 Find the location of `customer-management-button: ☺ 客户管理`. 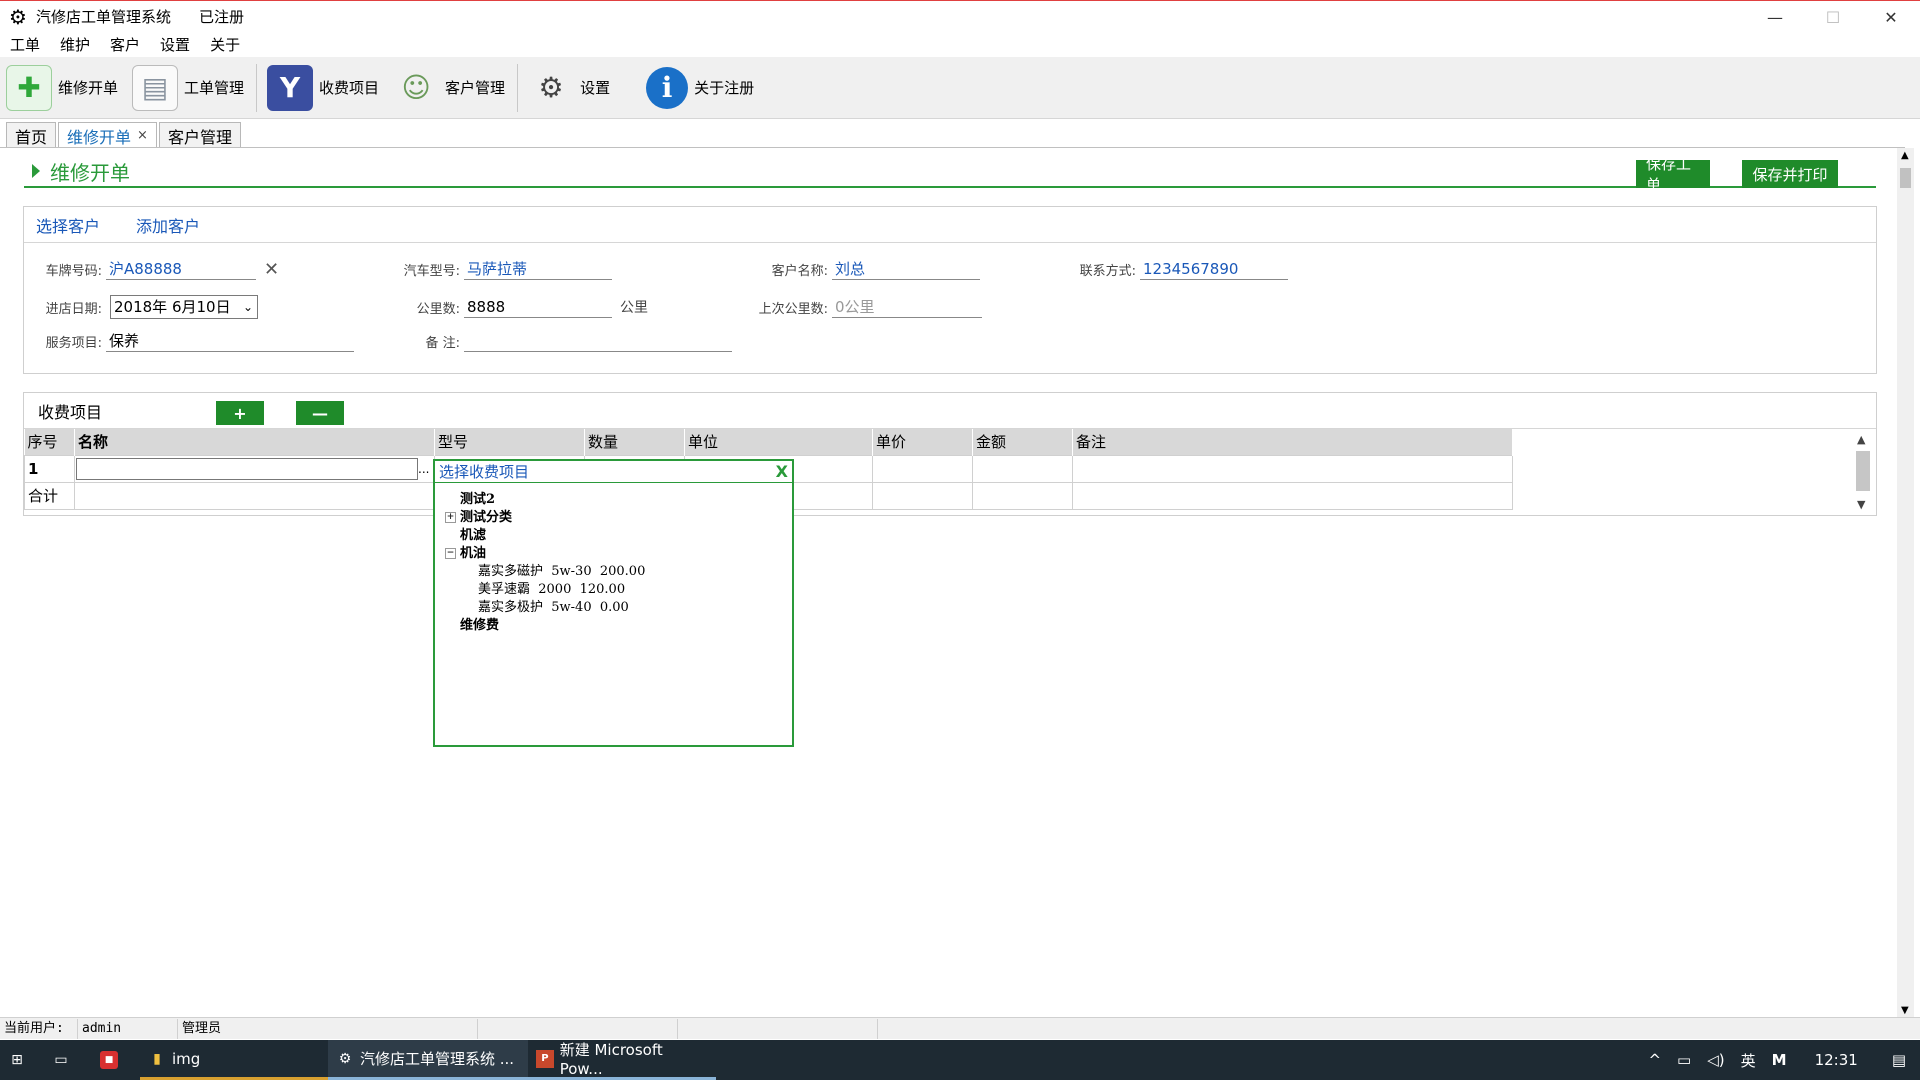

customer-management-button: ☺ 客户管理 is located at coordinates (446, 88).